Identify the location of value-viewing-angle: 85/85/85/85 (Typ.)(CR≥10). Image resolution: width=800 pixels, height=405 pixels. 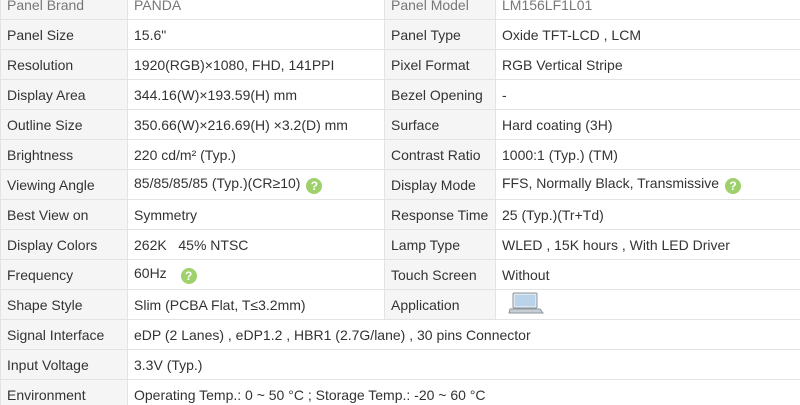
(217, 183).